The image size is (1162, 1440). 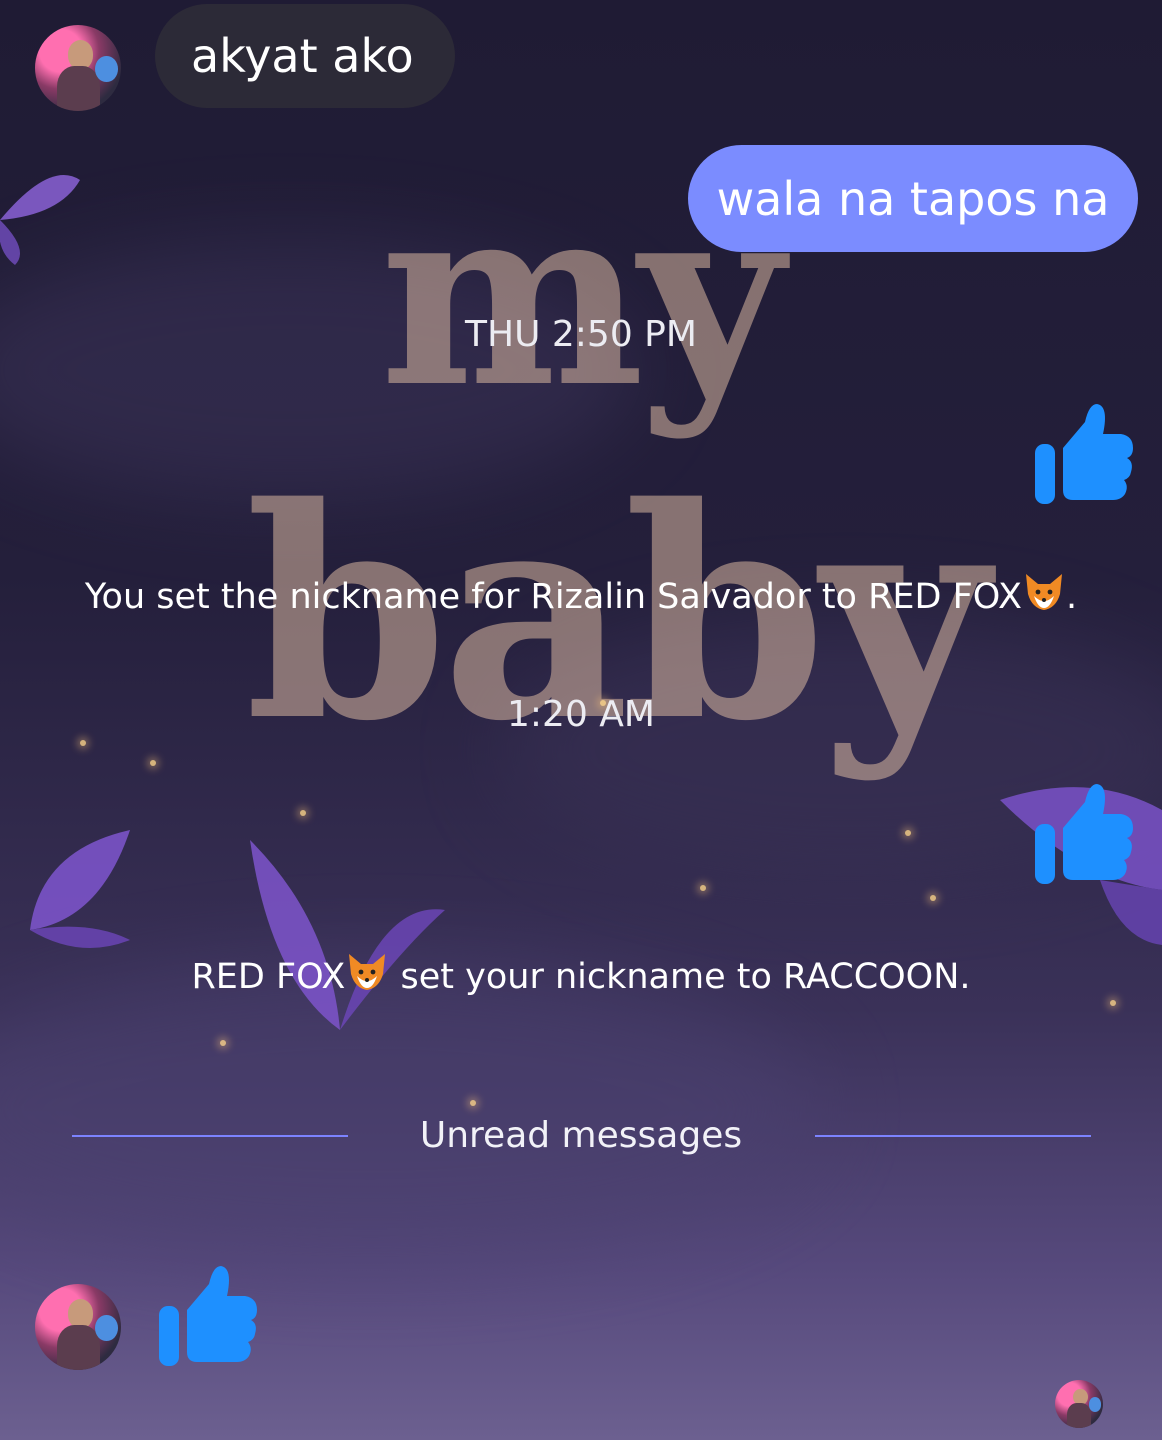 What do you see at coordinates (581, 714) in the screenshot?
I see `timestamp: 1:20 AM` at bounding box center [581, 714].